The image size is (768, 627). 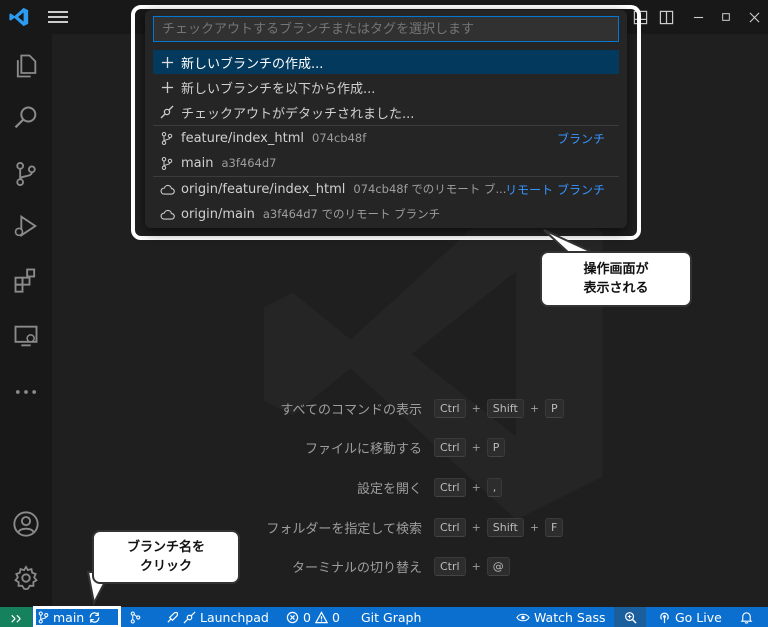 I want to click on callout-operation-screen: 操作画面が 表示される, so click(x=616, y=279).